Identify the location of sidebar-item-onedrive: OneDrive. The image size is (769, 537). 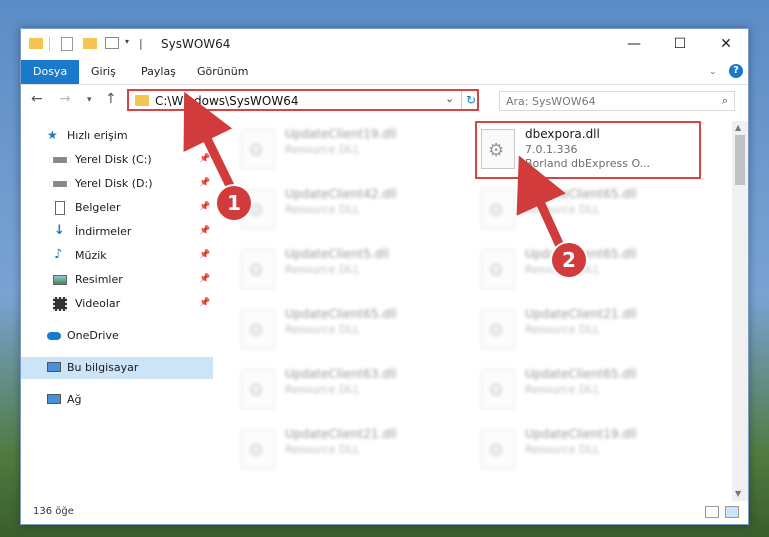
(117, 336).